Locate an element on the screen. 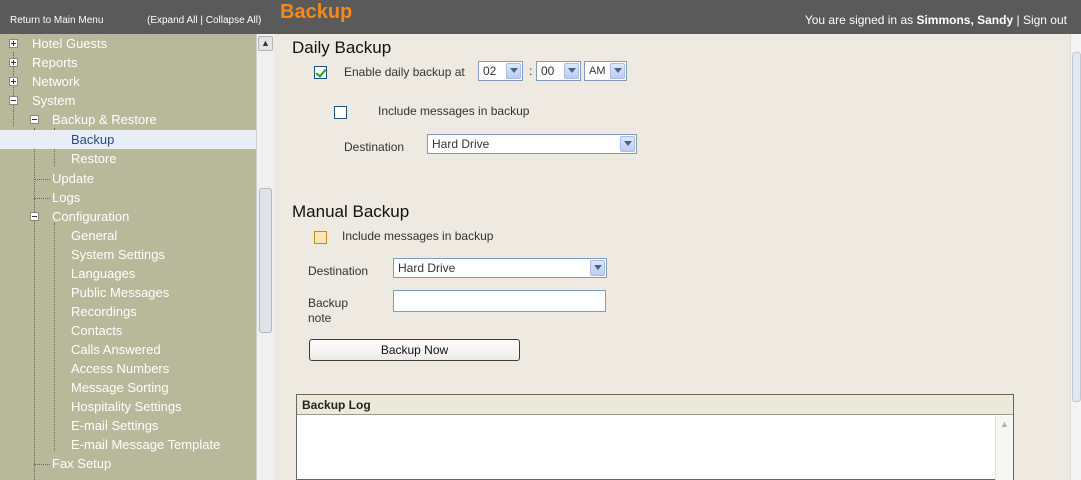 This screenshot has height=480, width=1081. sidebar-item-label: Message Sorting is located at coordinates (120, 387).